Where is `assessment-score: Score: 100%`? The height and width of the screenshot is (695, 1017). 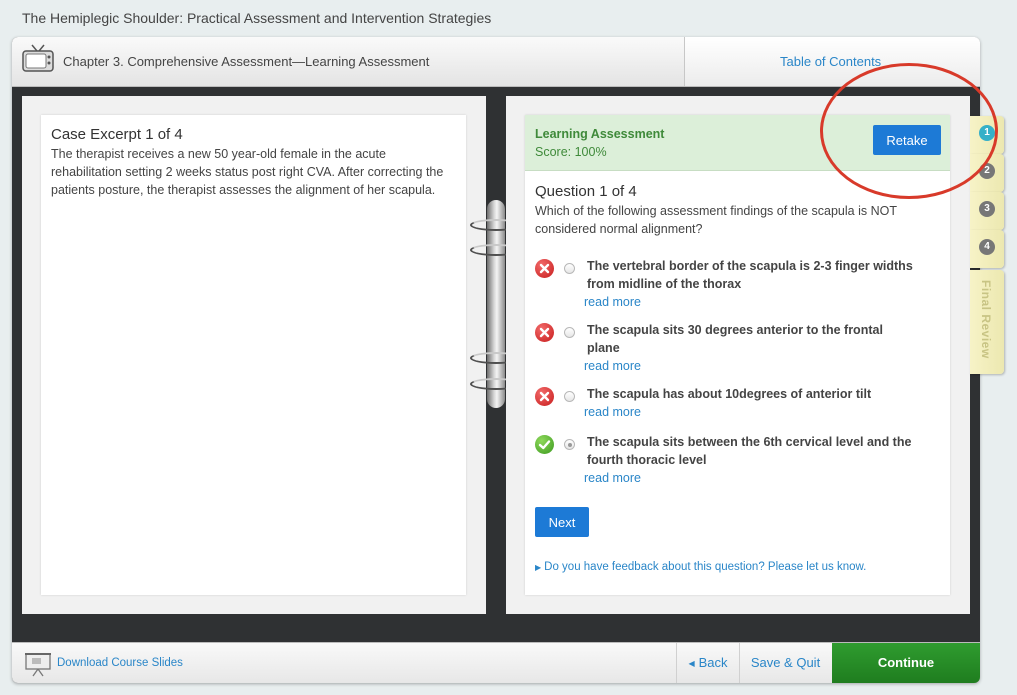
assessment-score: Score: 100% is located at coordinates (571, 152).